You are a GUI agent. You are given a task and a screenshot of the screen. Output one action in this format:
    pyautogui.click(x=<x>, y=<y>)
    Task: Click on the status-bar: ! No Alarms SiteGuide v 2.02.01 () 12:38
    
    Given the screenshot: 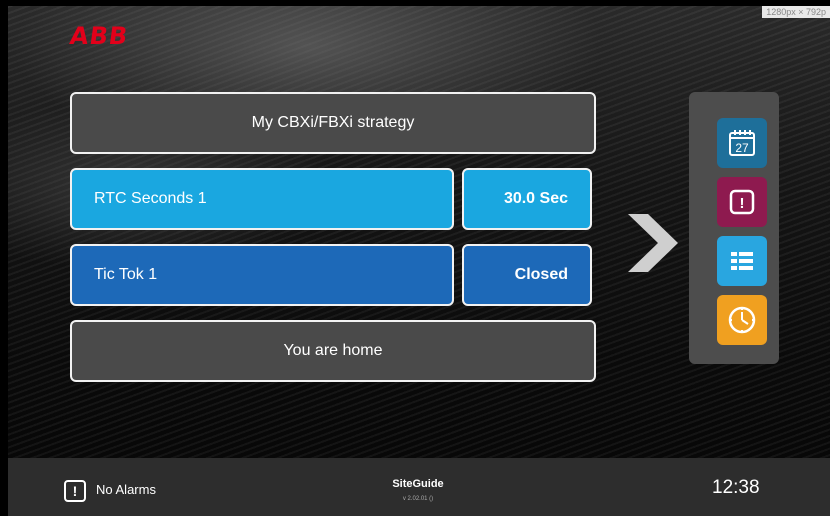 What is the action you would take?
    pyautogui.click(x=419, y=487)
    